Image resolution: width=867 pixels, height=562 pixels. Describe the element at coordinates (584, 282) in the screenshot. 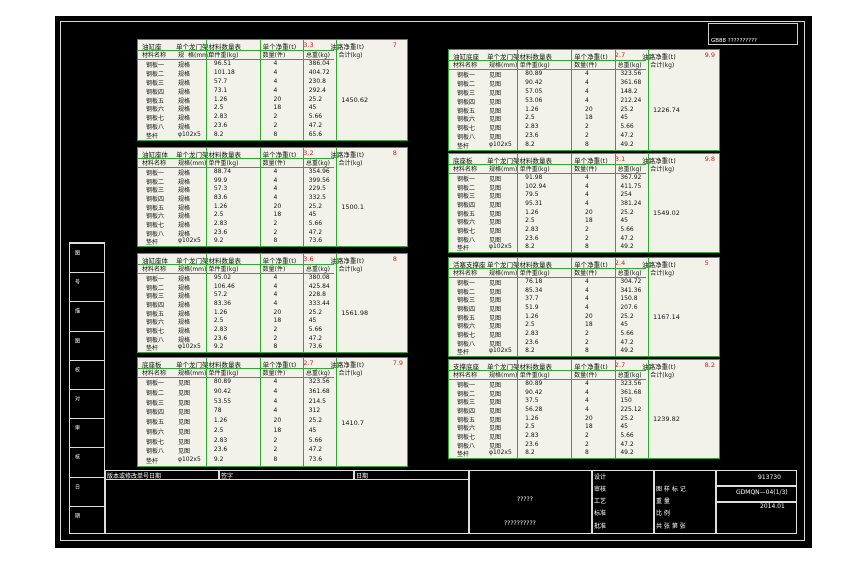

I see `table-row: 钢板一 见图 76.18 4 304.72` at that location.